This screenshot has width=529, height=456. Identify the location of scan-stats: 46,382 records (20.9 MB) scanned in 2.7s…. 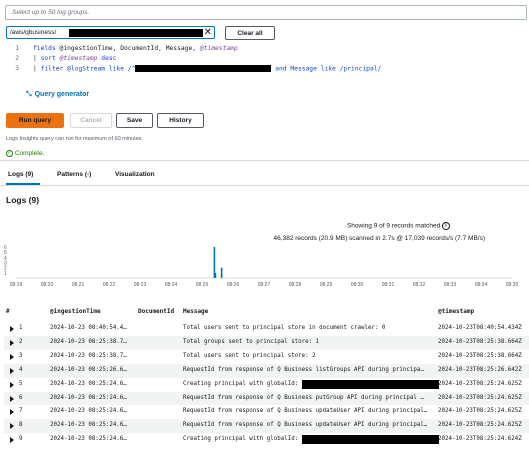
(379, 238).